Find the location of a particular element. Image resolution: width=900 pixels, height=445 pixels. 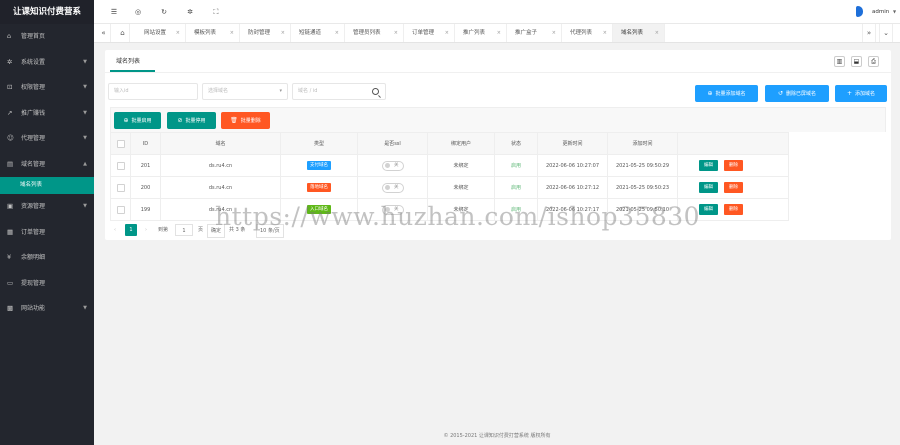

column-header: 域名 is located at coordinates (220, 143).